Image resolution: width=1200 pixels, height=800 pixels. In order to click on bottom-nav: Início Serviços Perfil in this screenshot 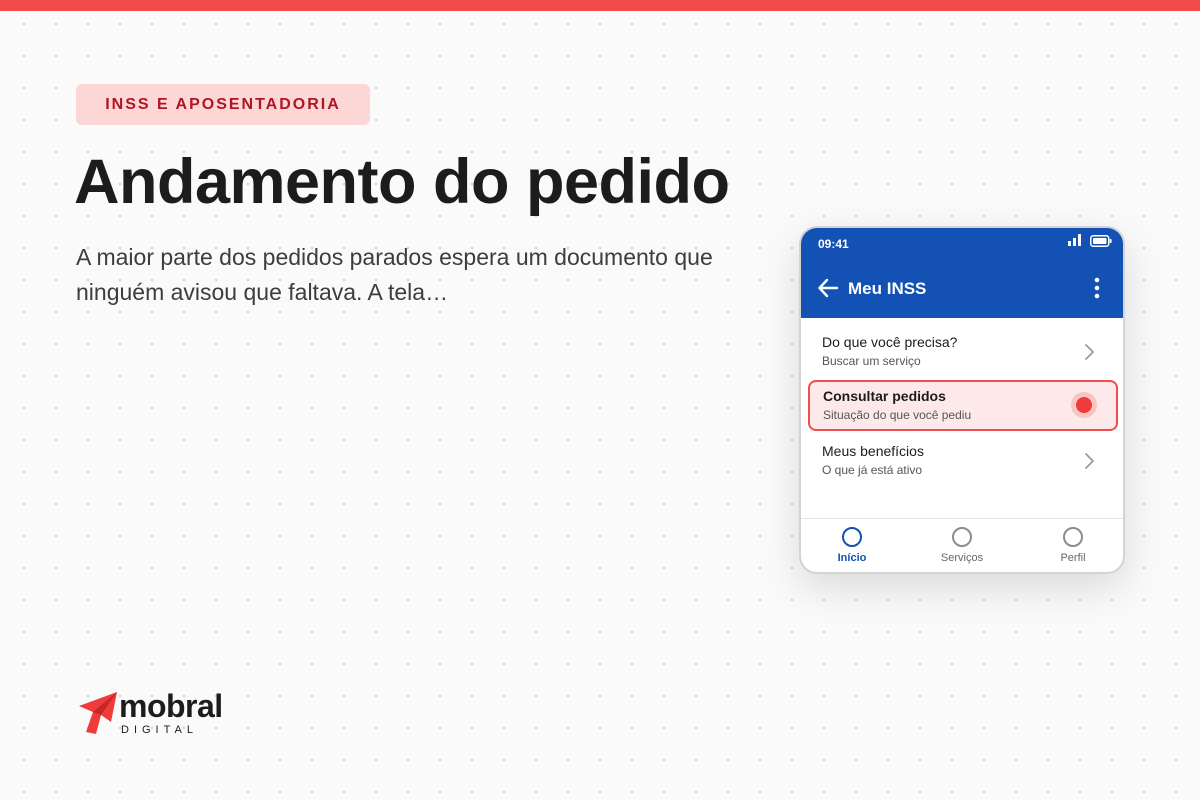, I will do `click(962, 545)`.